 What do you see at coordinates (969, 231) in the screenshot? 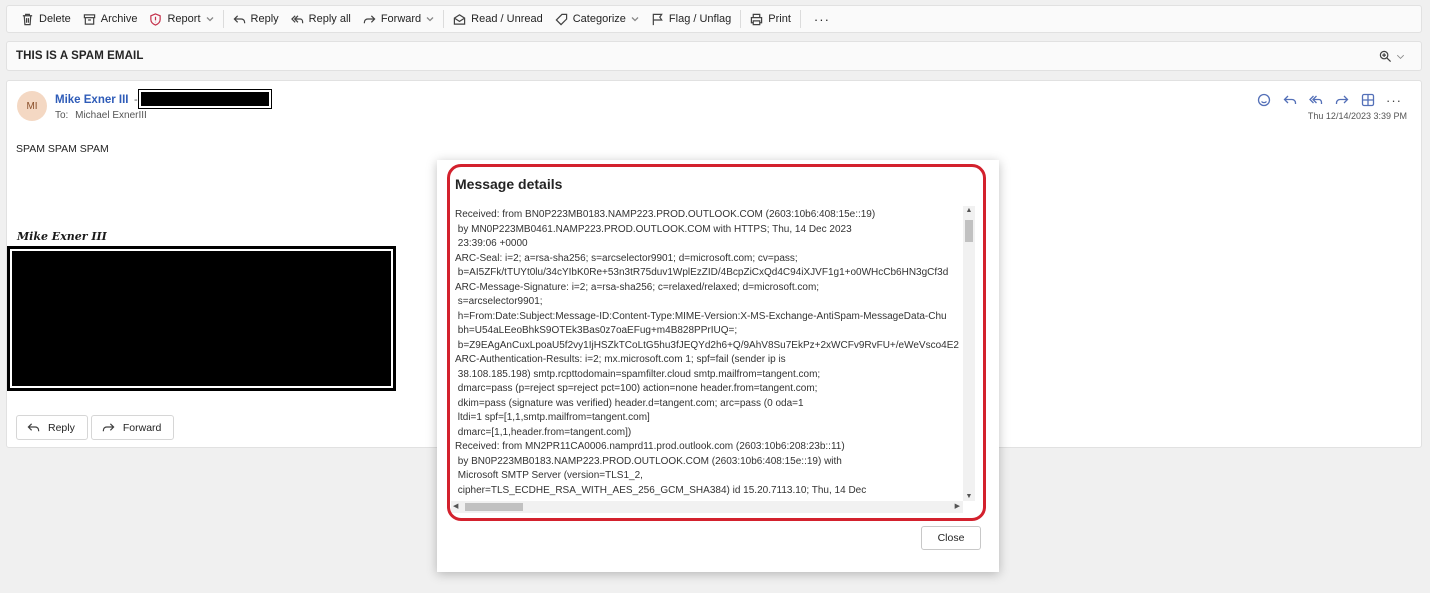
I see `vertical-scroll-thumb` at bounding box center [969, 231].